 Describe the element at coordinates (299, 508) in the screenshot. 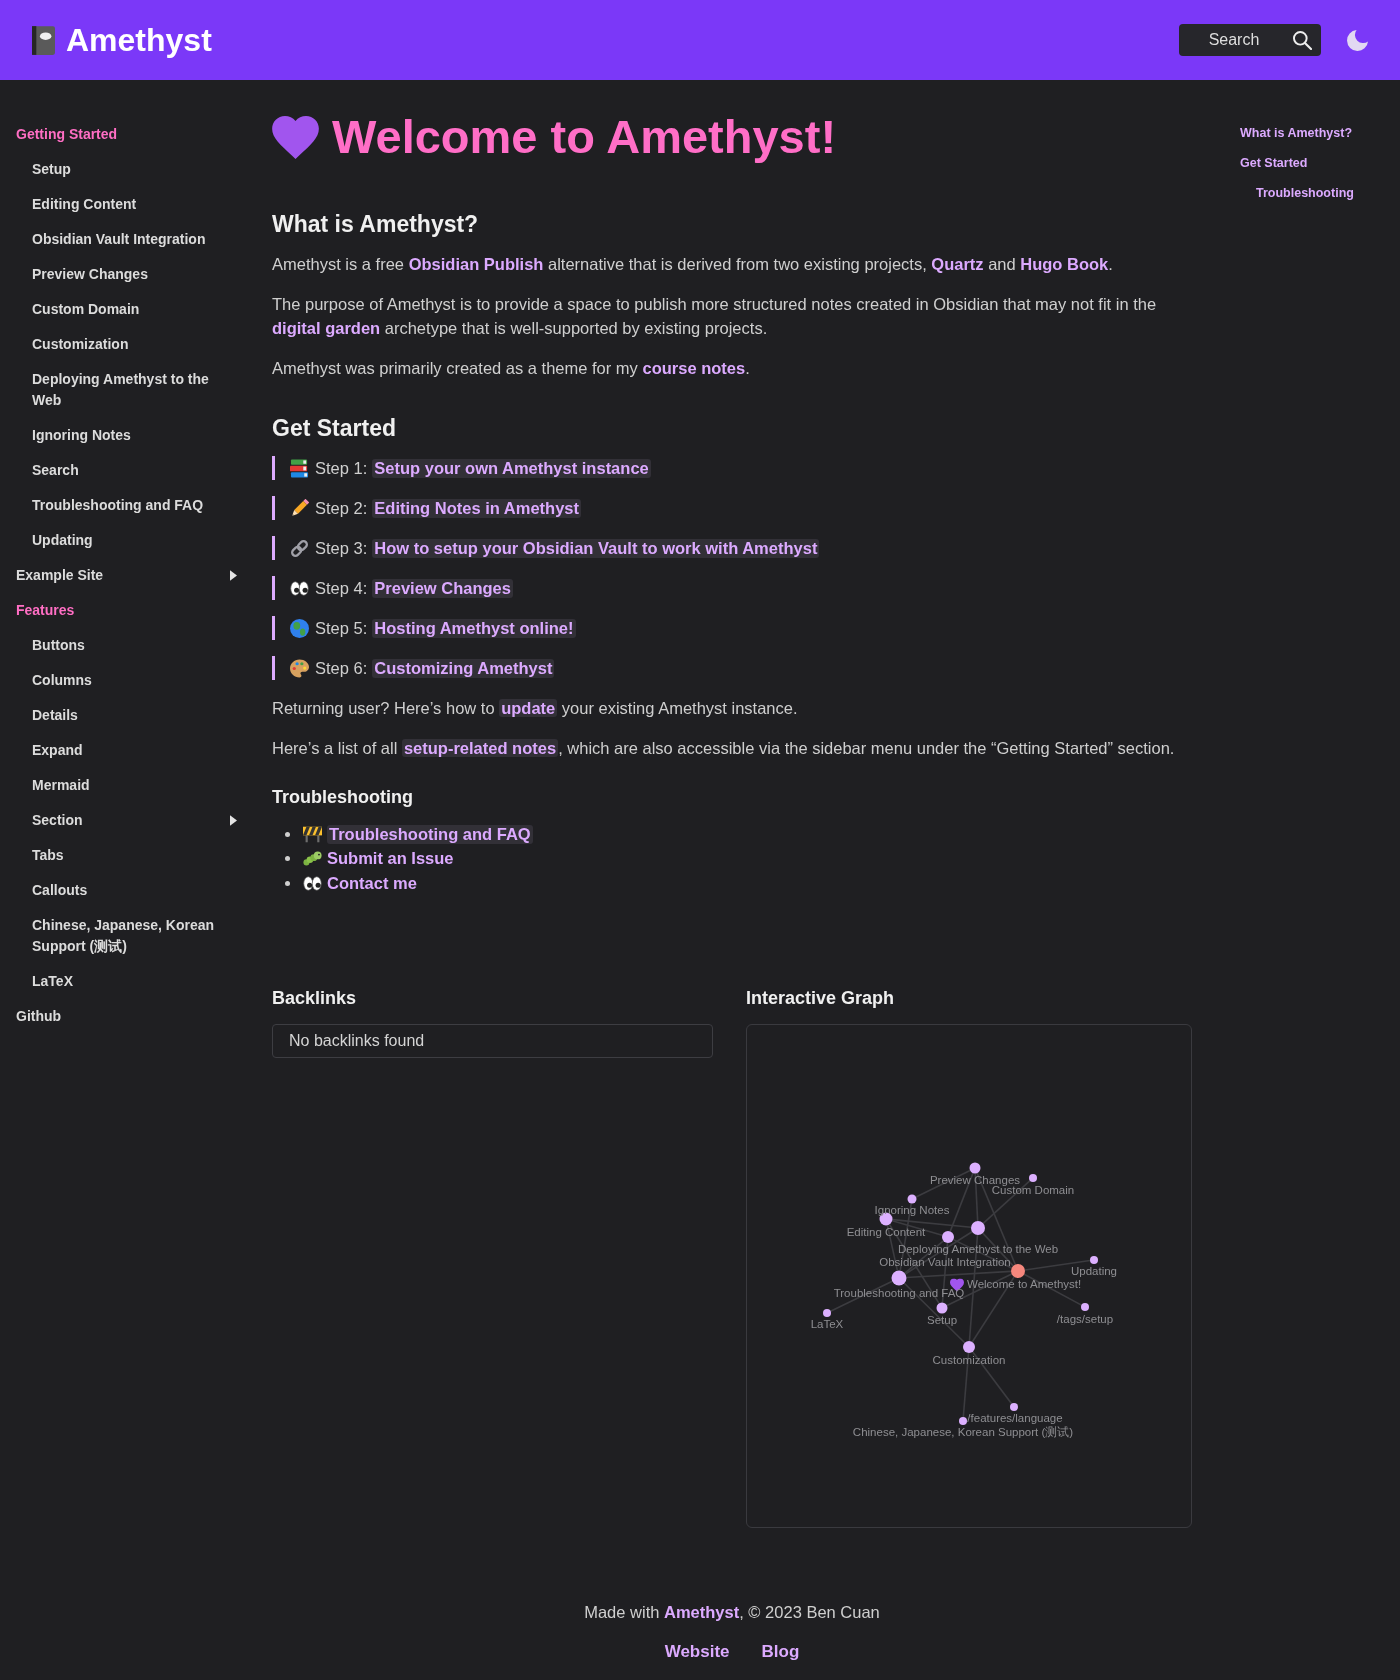

I see `pencil-icon` at that location.